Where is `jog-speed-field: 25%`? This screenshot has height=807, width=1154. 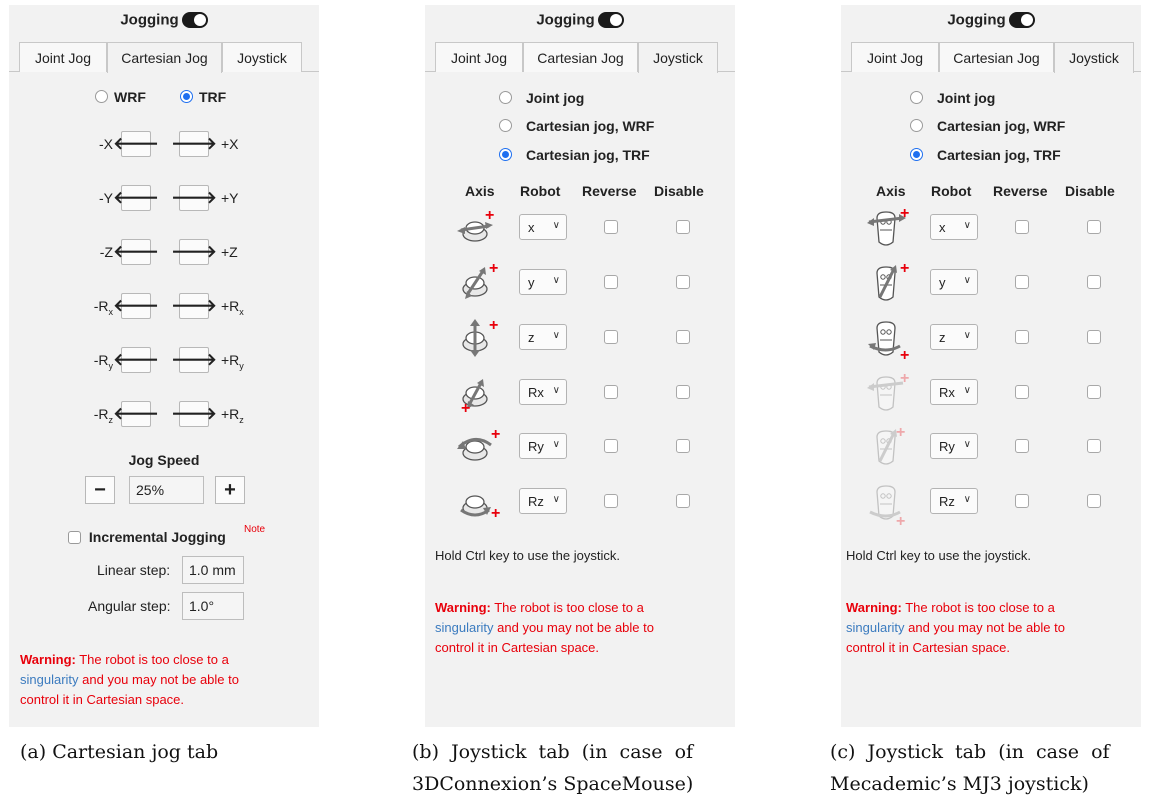 jog-speed-field: 25% is located at coordinates (166, 490).